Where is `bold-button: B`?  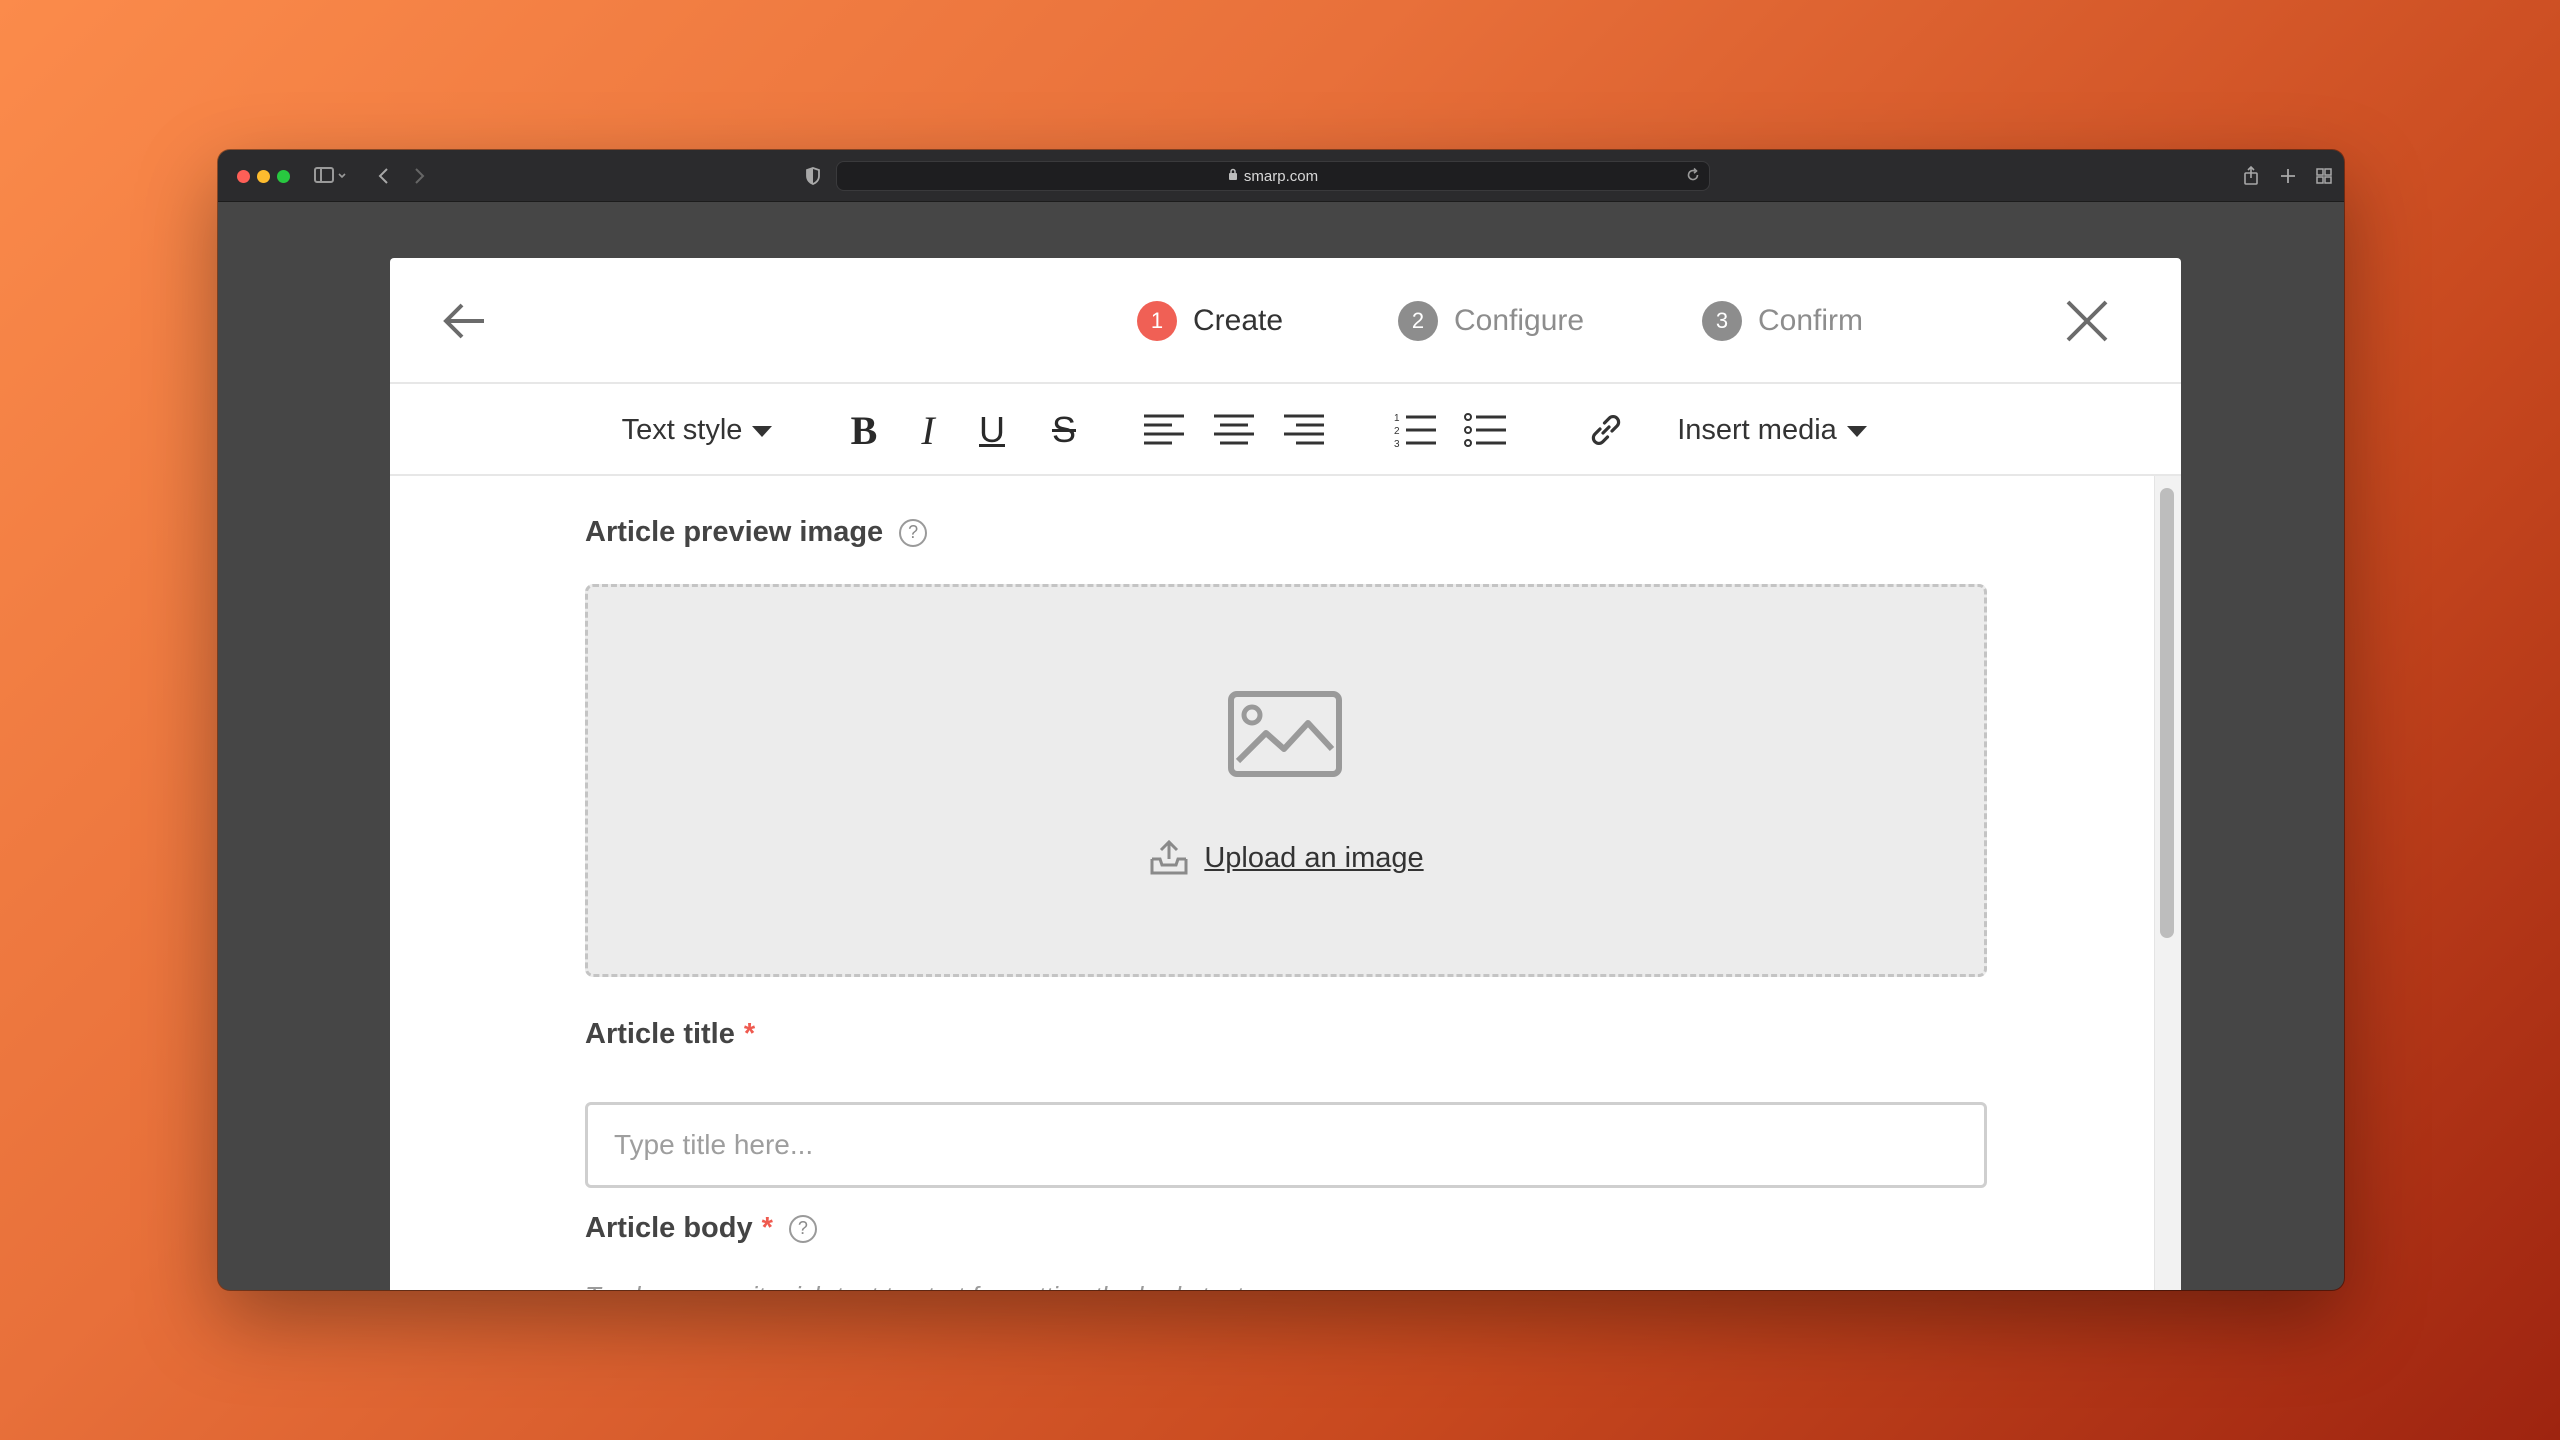 bold-button: B is located at coordinates (864, 430).